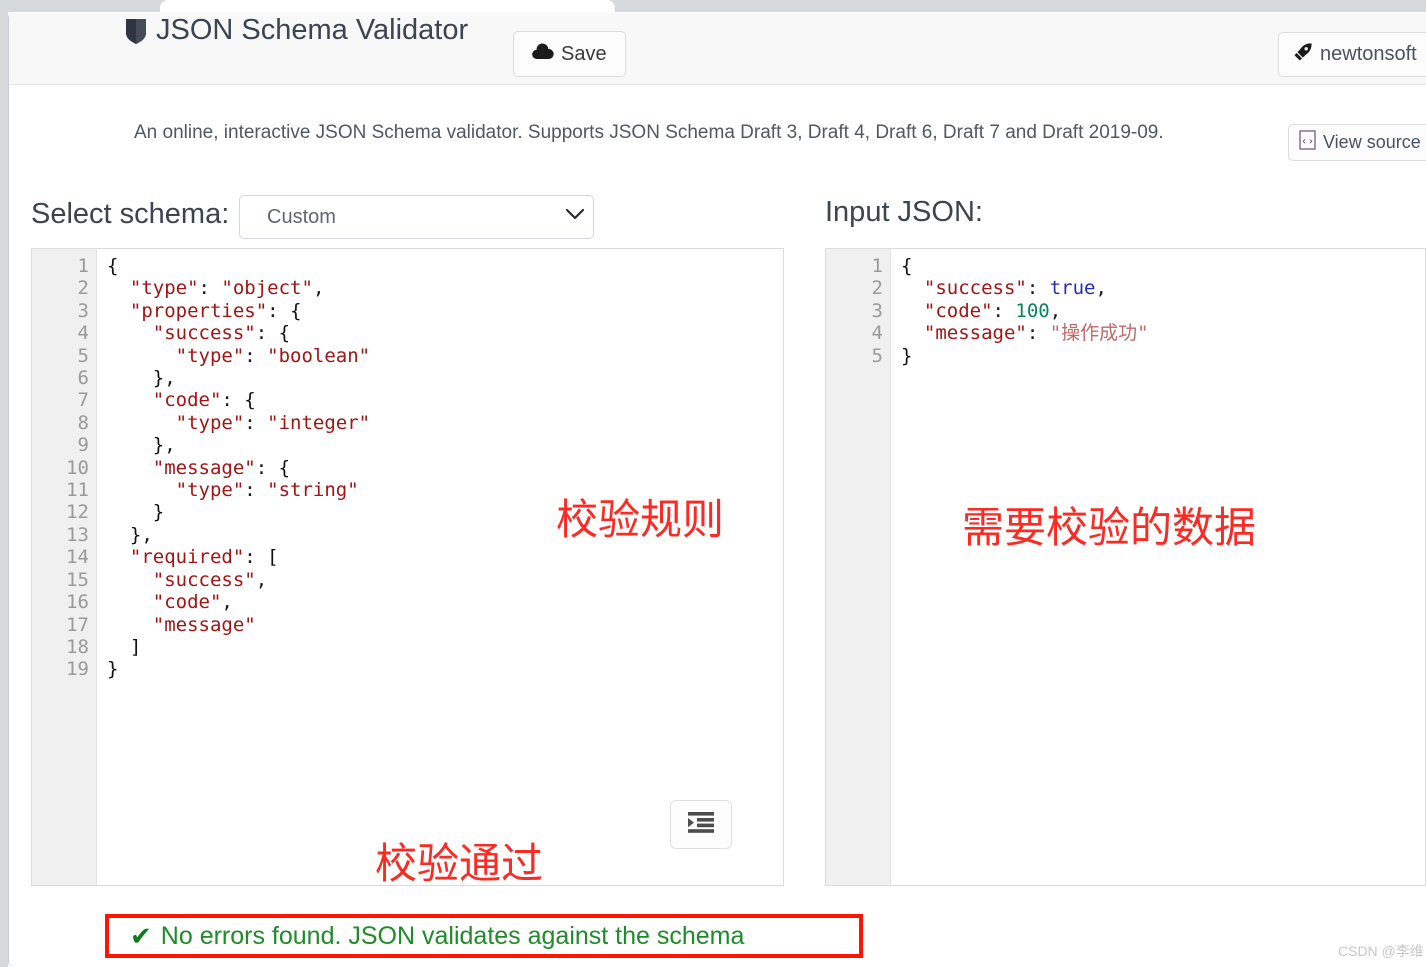  What do you see at coordinates (416, 217) in the screenshot?
I see `schema-select: Custom` at bounding box center [416, 217].